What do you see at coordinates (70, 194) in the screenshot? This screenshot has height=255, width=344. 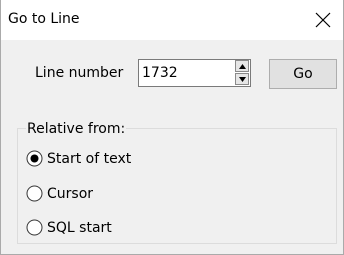 I see `radio-label-cursor: Cursor` at bounding box center [70, 194].